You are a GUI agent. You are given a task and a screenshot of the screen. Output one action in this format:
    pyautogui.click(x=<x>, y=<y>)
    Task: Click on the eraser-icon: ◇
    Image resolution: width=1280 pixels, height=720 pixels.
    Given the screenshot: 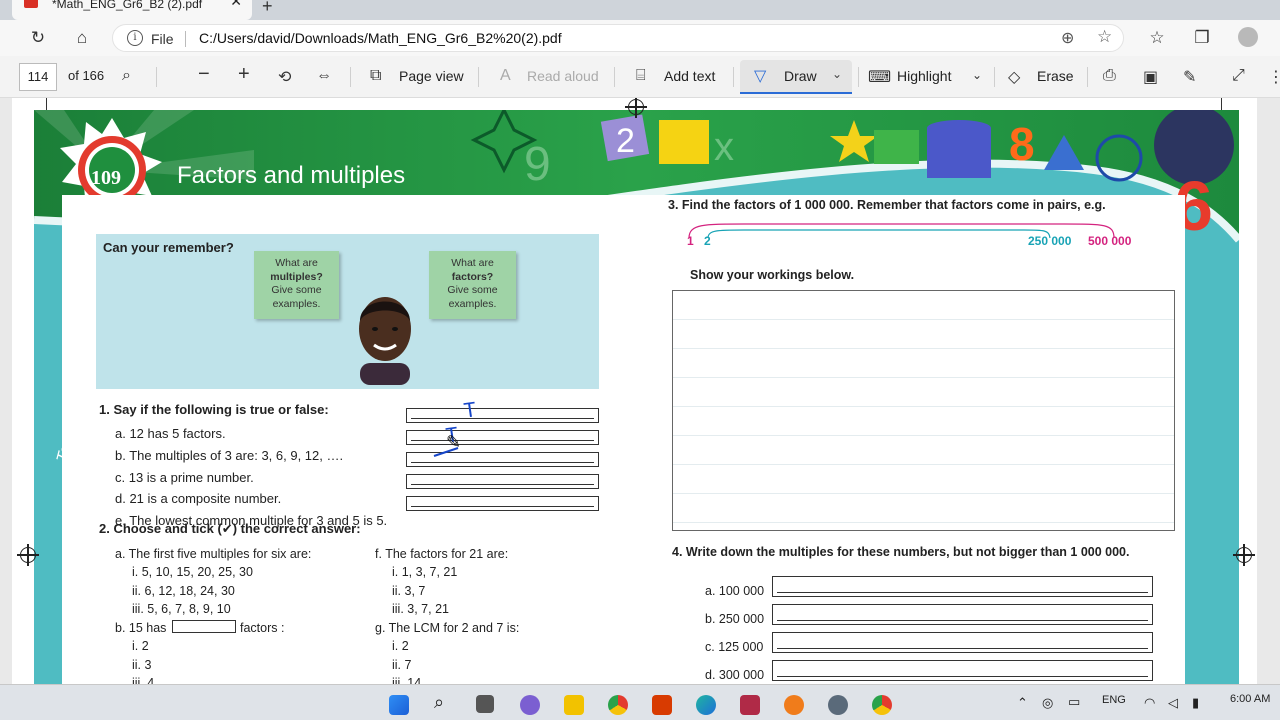 What is the action you would take?
    pyautogui.click(x=1014, y=77)
    